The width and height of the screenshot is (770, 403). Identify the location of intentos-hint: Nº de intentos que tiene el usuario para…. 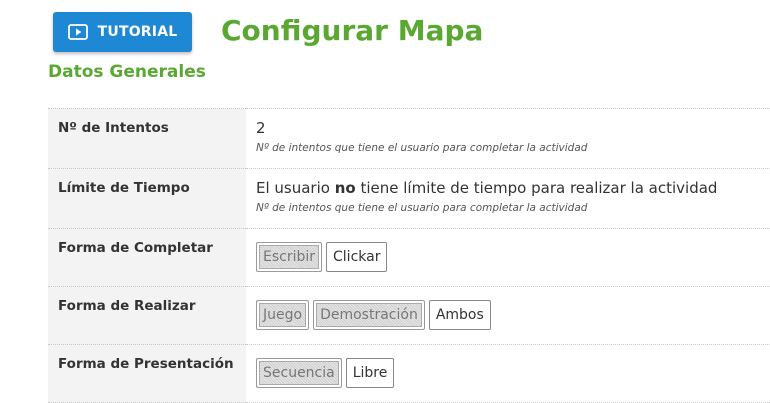
(422, 148).